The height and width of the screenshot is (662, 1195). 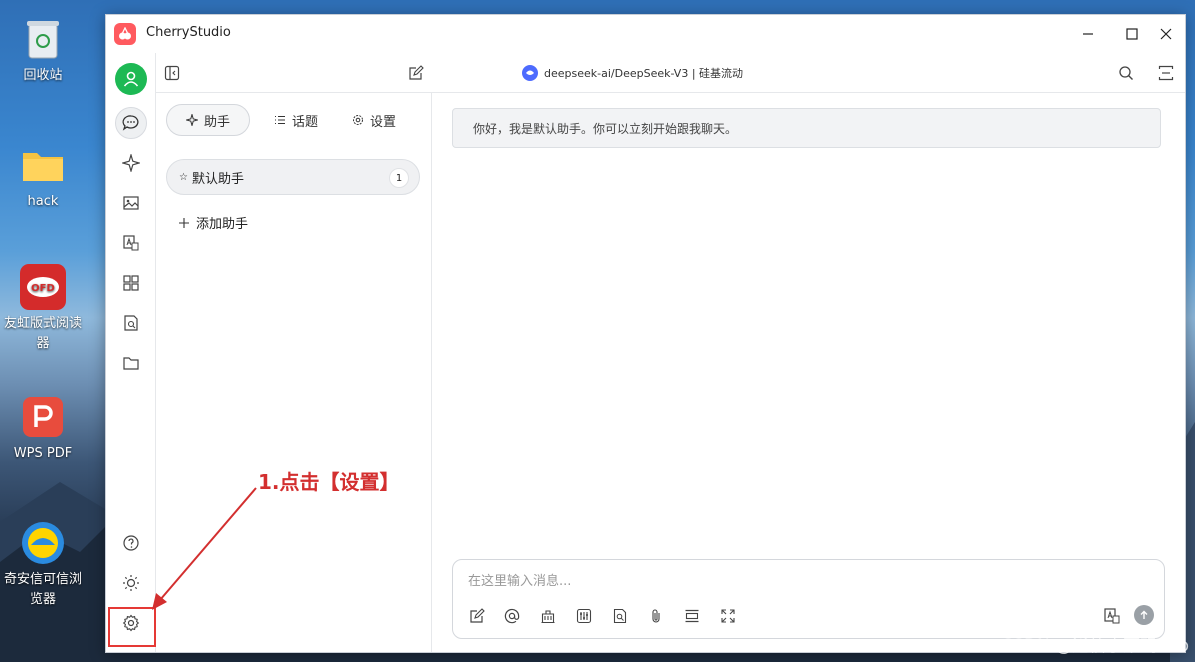 I want to click on svg-text: OFD, so click(x=43, y=288).